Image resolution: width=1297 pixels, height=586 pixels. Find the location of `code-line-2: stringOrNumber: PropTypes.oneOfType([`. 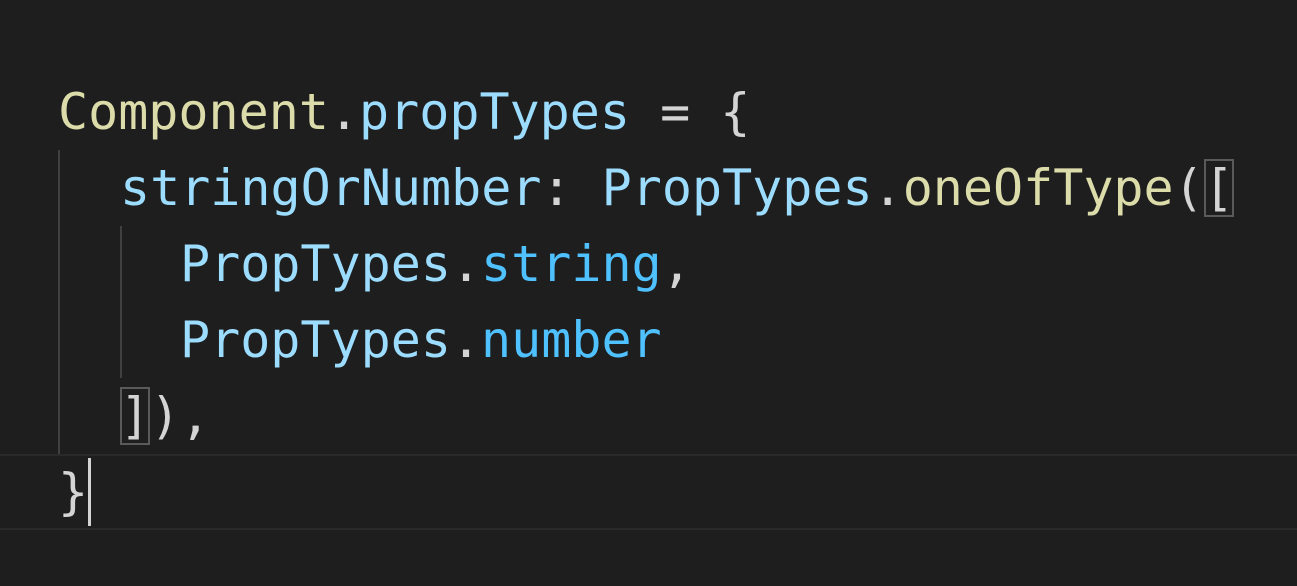

code-line-2: stringOrNumber: PropTypes.oneOfType([ is located at coordinates (648, 188).